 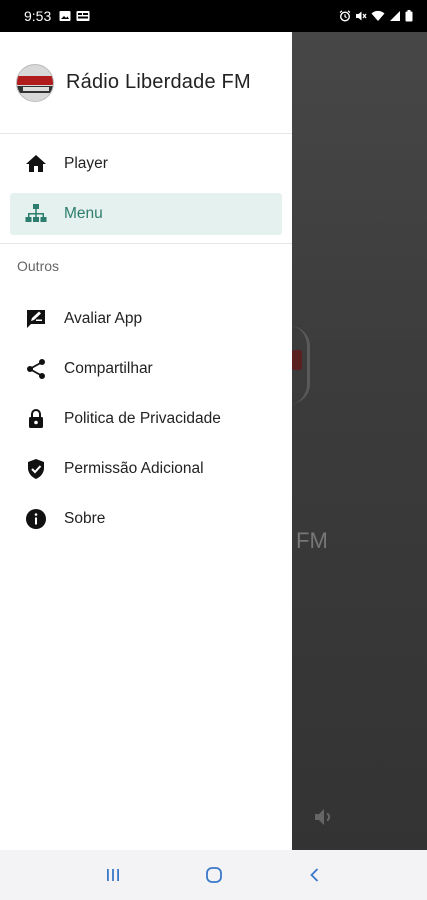 What do you see at coordinates (38, 16) in the screenshot?
I see `status-time: 9:53` at bounding box center [38, 16].